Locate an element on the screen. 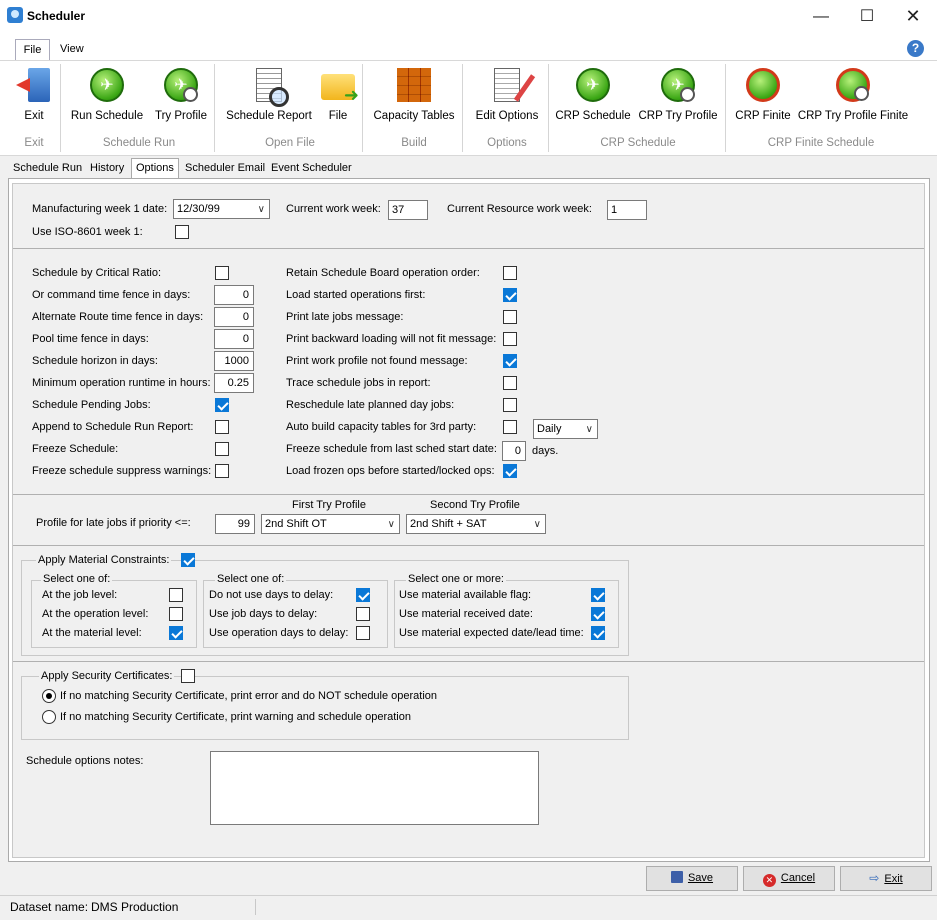  crp-try-profile-button: CRP Try Profile is located at coordinates (678, 98).